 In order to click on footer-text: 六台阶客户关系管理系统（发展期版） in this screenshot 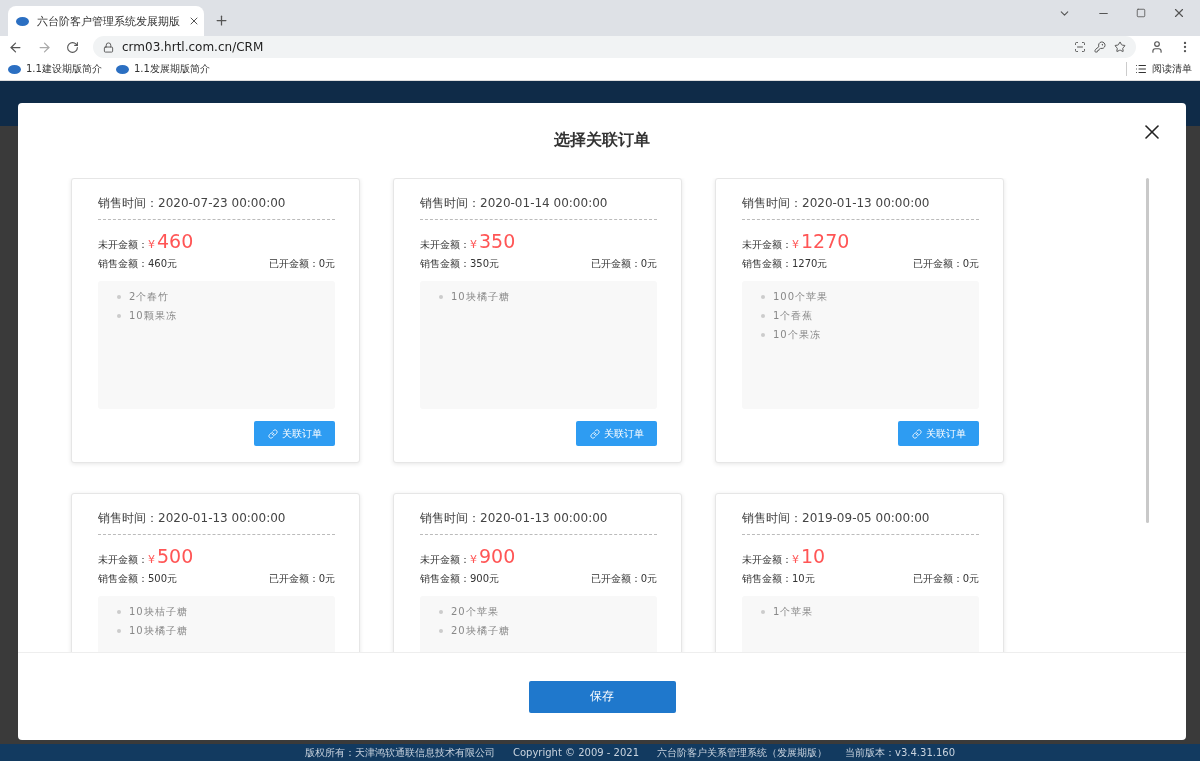, I will do `click(742, 752)`.